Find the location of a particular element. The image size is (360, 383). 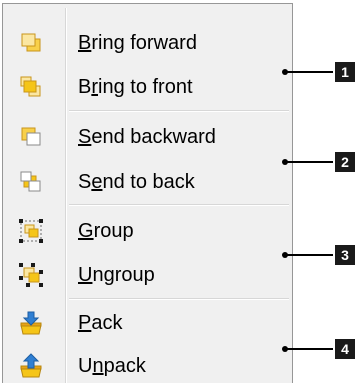

menu-item-label: Bring forward is located at coordinates (137, 43).